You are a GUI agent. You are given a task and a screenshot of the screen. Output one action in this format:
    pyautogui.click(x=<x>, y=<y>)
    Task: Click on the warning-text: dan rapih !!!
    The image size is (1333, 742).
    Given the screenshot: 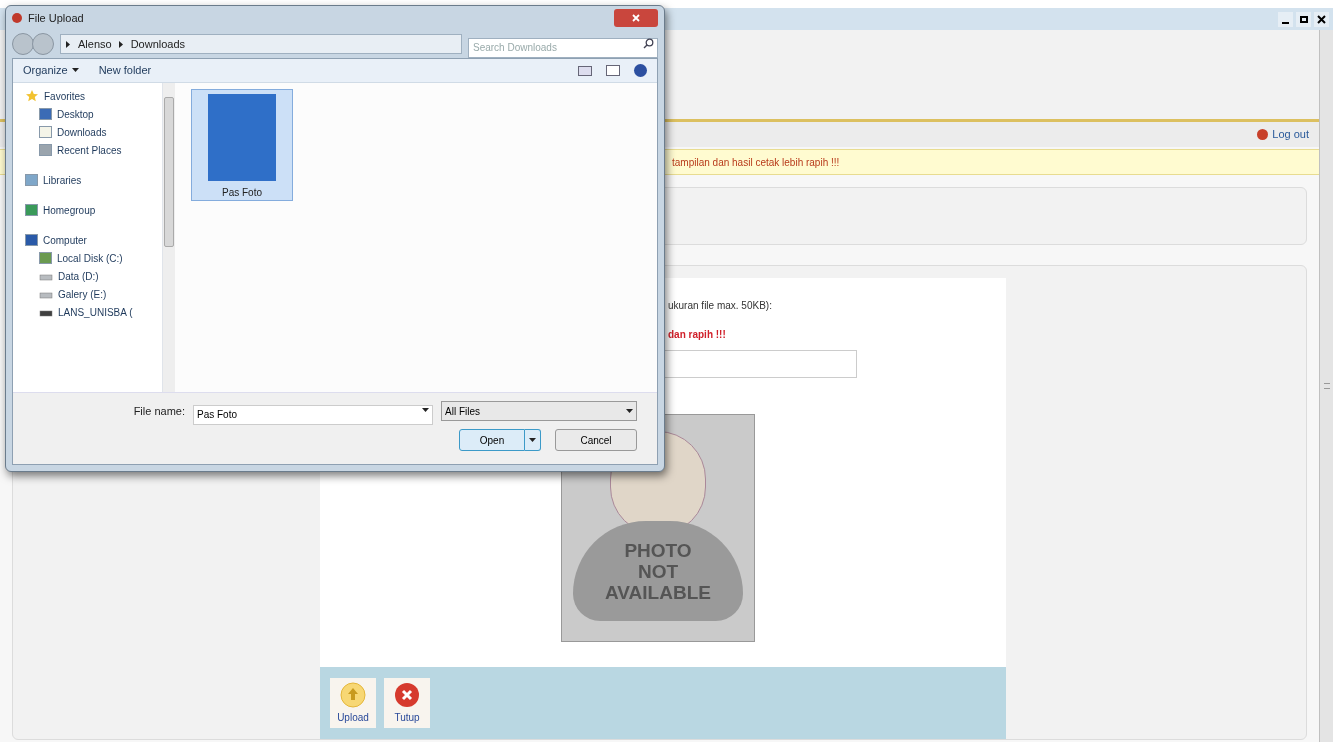 What is the action you would take?
    pyautogui.click(x=697, y=335)
    